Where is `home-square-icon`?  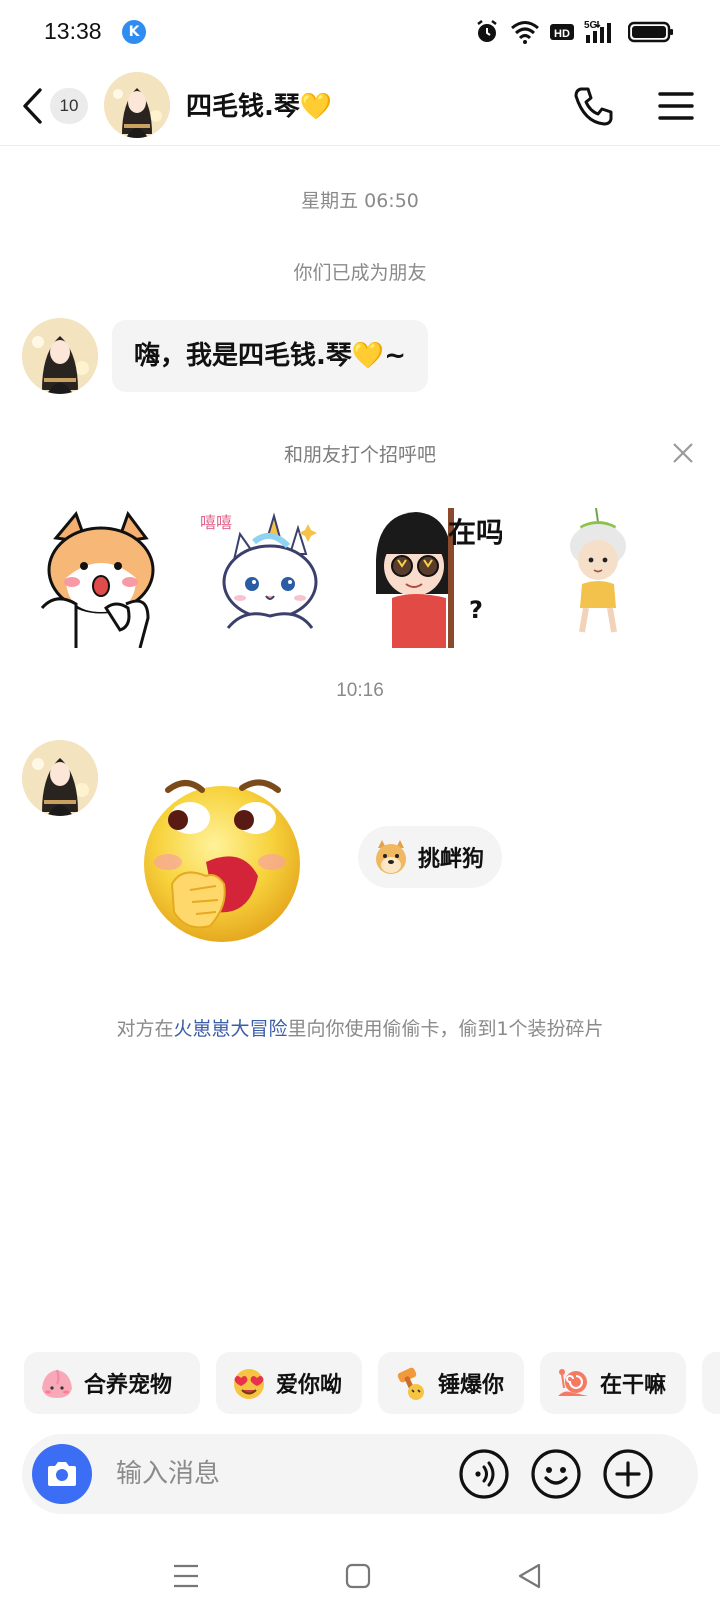
home-square-icon is located at coordinates (358, 1576).